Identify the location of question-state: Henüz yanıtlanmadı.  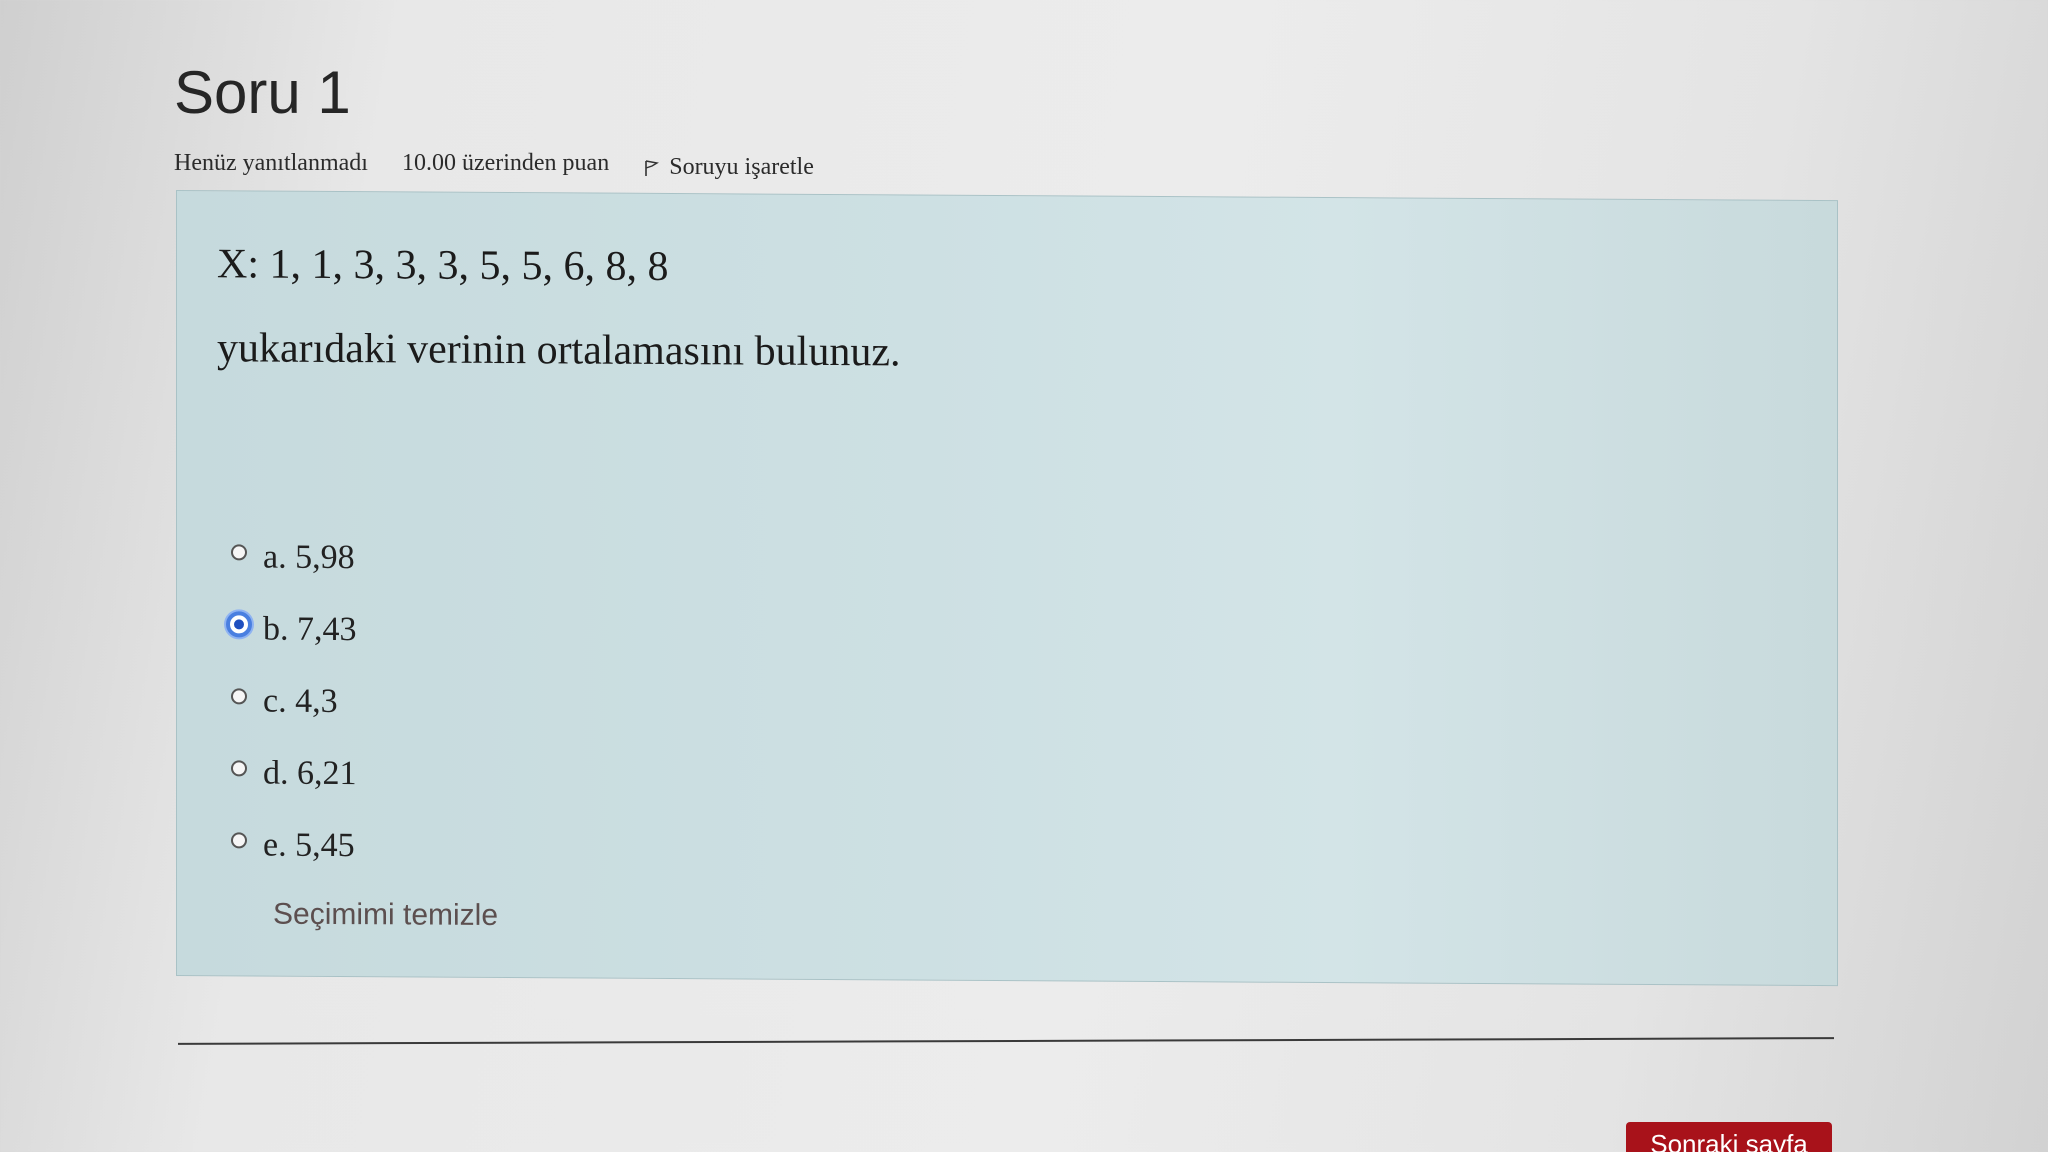
(271, 163).